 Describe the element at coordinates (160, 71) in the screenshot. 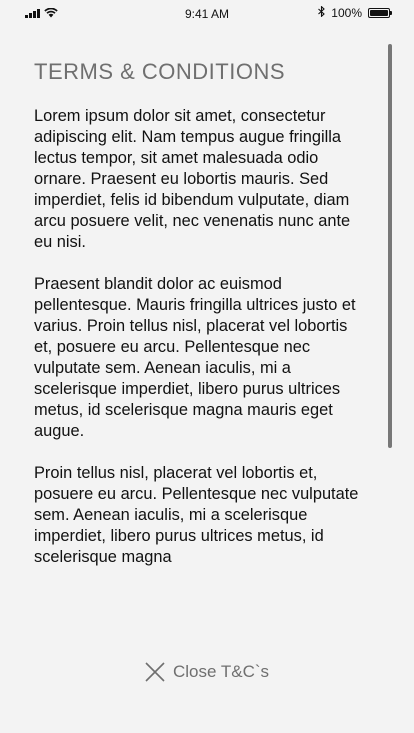

I see `page-title: TERMS & CONDITIONS` at that location.